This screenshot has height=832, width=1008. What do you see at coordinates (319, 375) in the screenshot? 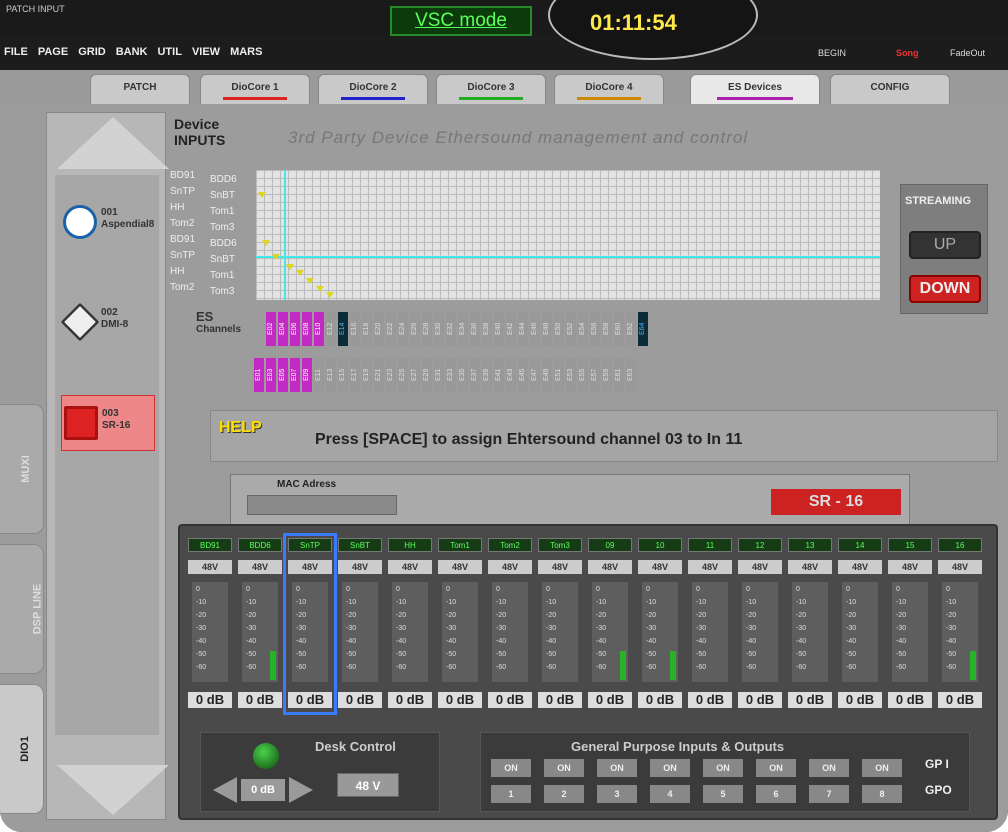
I see `es-channel-e11: E11` at bounding box center [319, 375].